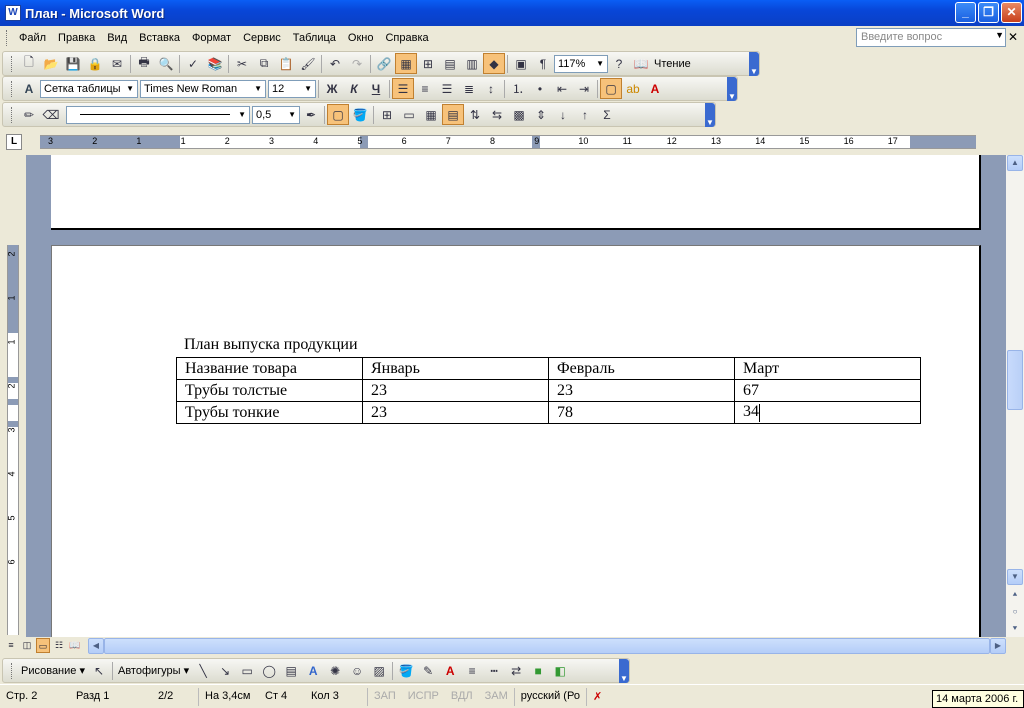  I want to click on columns-icon: ▥, so click(472, 63).